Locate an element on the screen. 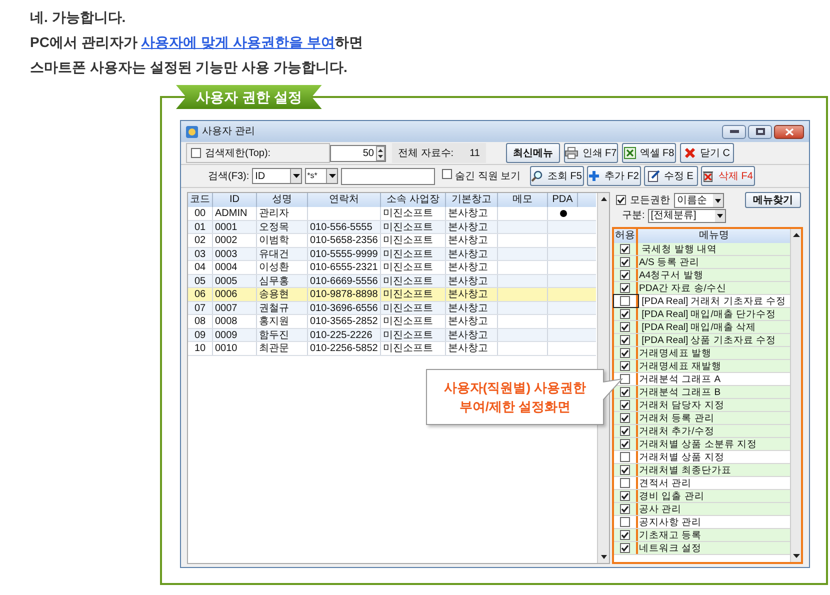 The image size is (830, 595). menu-row: 국세청 발행 내역 is located at coordinates (702, 249).